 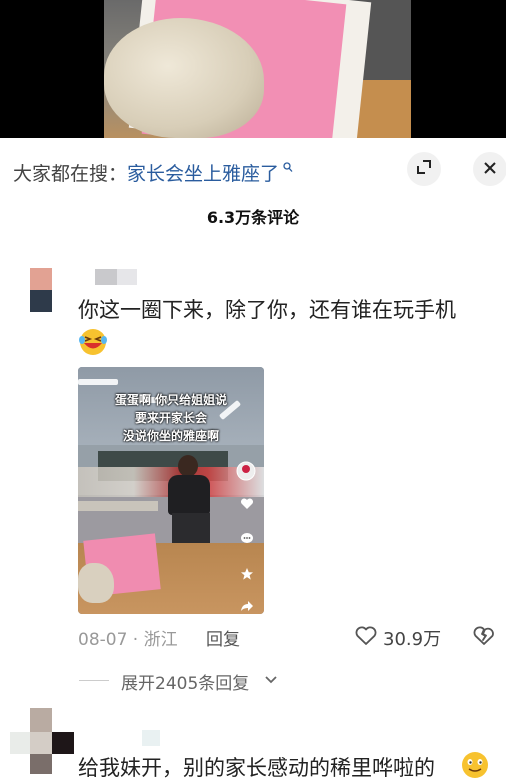 What do you see at coordinates (247, 574) in the screenshot?
I see `video-star-icon` at bounding box center [247, 574].